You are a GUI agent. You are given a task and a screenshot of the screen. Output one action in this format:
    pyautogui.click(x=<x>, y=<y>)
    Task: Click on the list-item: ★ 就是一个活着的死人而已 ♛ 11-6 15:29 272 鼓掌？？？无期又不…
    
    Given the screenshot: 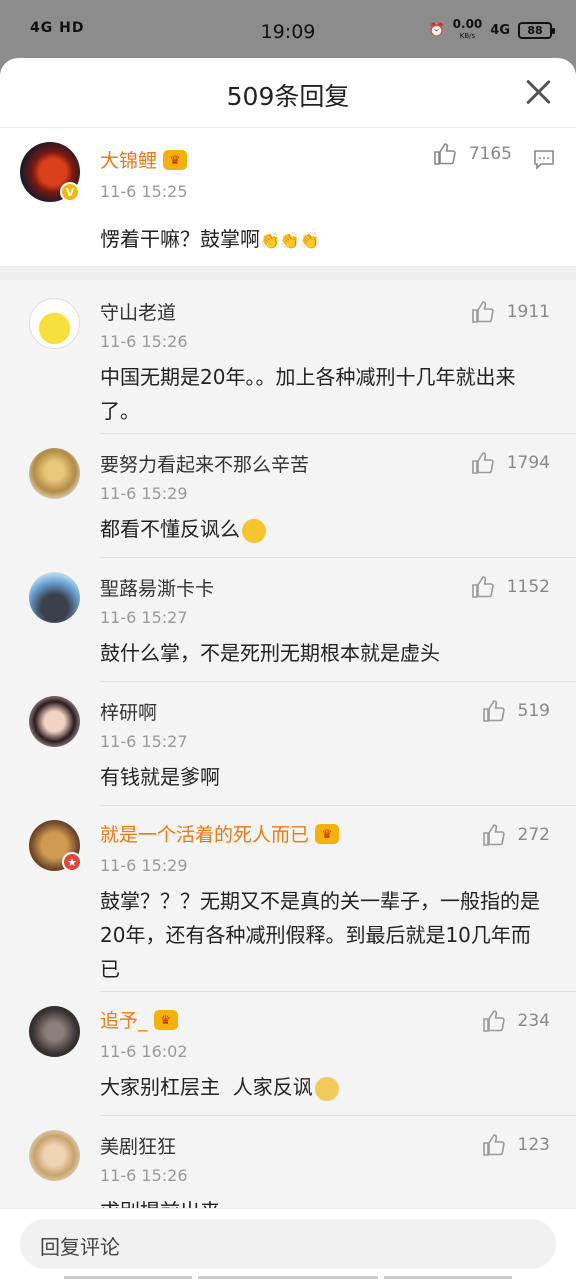 What is the action you would take?
    pyautogui.click(x=288, y=899)
    